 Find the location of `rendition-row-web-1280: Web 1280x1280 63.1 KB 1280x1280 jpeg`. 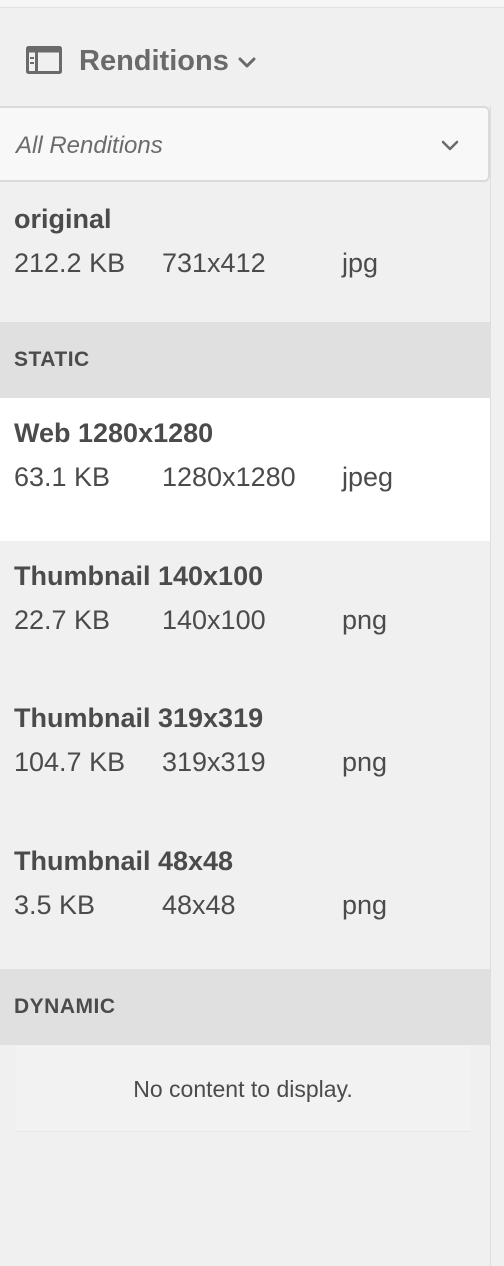

rendition-row-web-1280: Web 1280x1280 63.1 KB 1280x1280 jpeg is located at coordinates (245, 469).